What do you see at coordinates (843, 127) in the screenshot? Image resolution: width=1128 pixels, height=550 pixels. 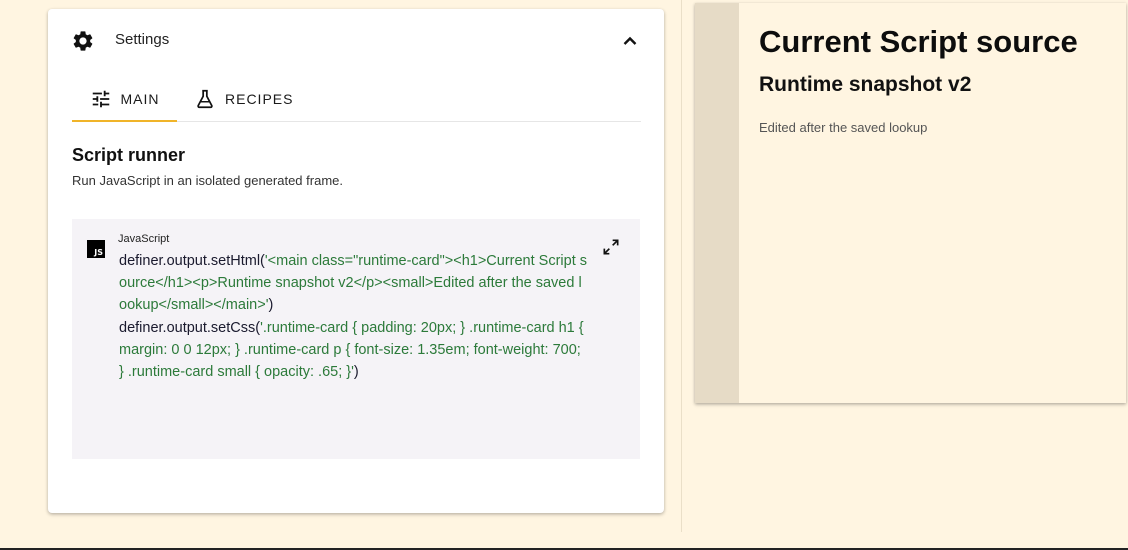 I see `preview-note: Edited after the saved lookup` at bounding box center [843, 127].